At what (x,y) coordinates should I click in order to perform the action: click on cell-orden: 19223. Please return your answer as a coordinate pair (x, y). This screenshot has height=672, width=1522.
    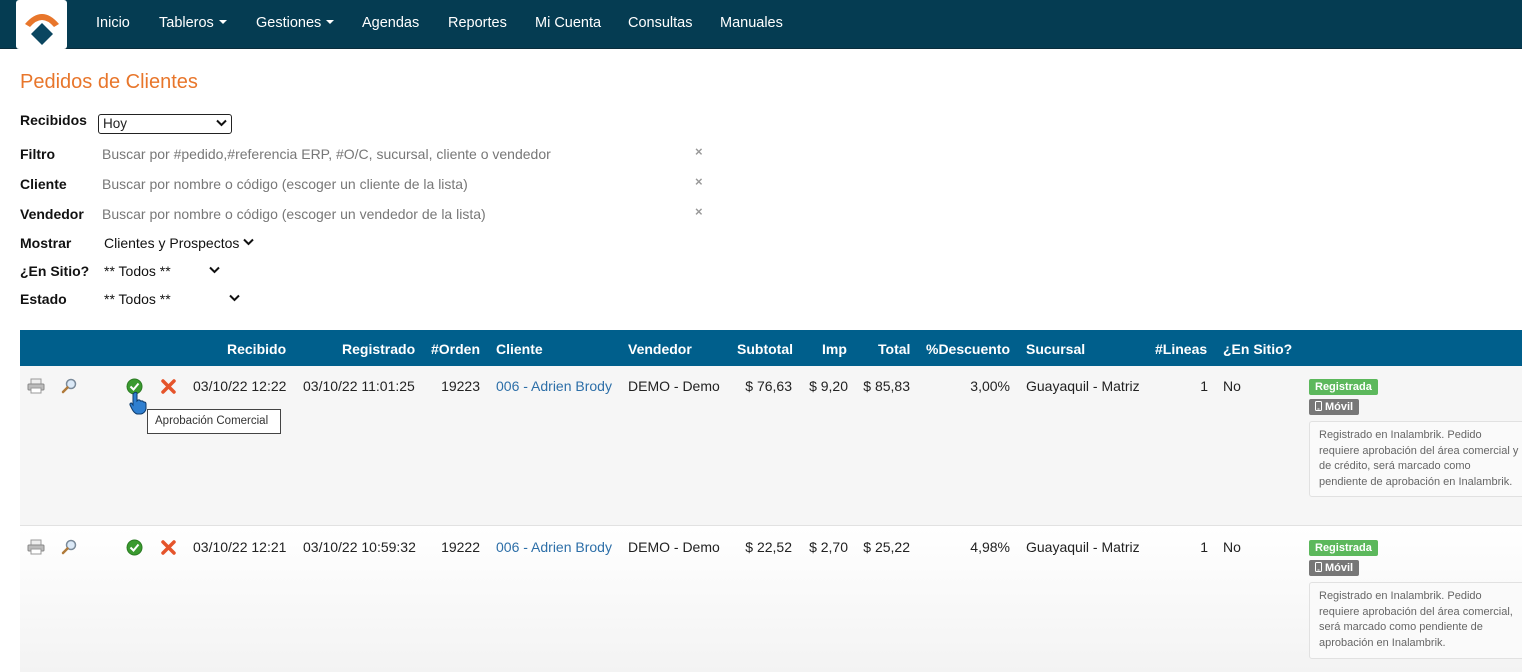
    Looking at the image, I should click on (460, 386).